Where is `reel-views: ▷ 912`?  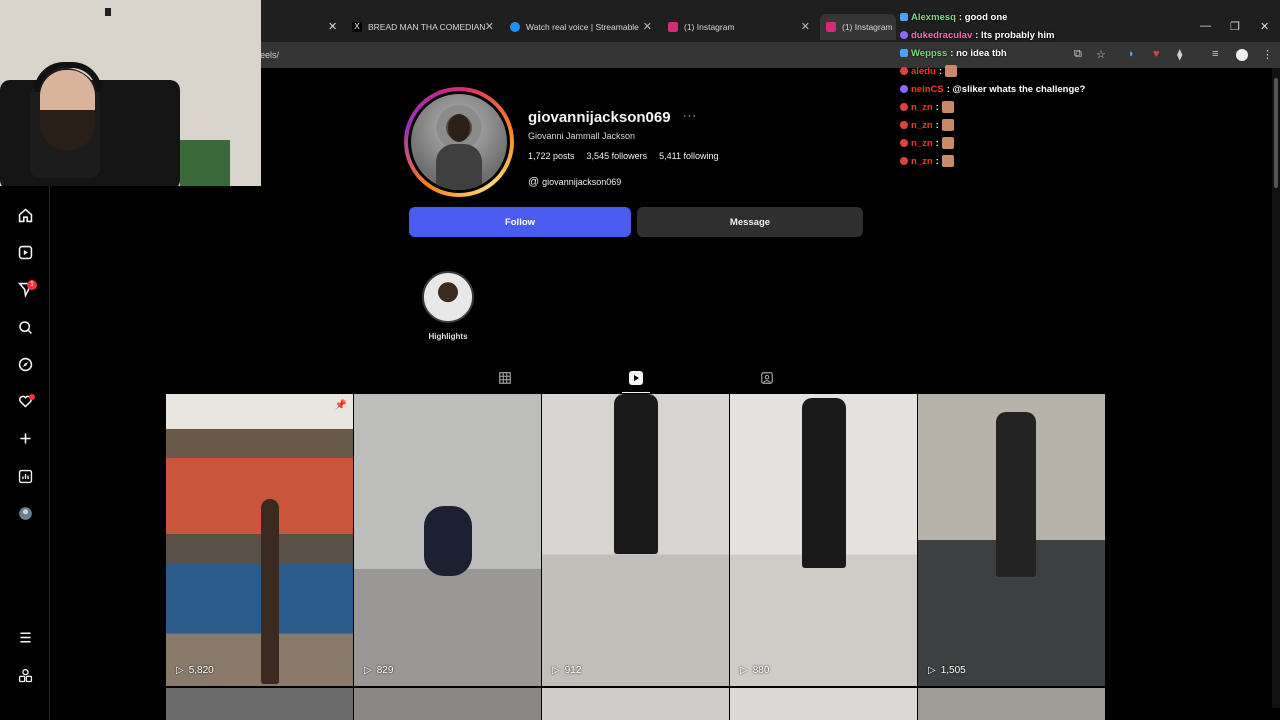
reel-views: ▷ 912 is located at coordinates (566, 670).